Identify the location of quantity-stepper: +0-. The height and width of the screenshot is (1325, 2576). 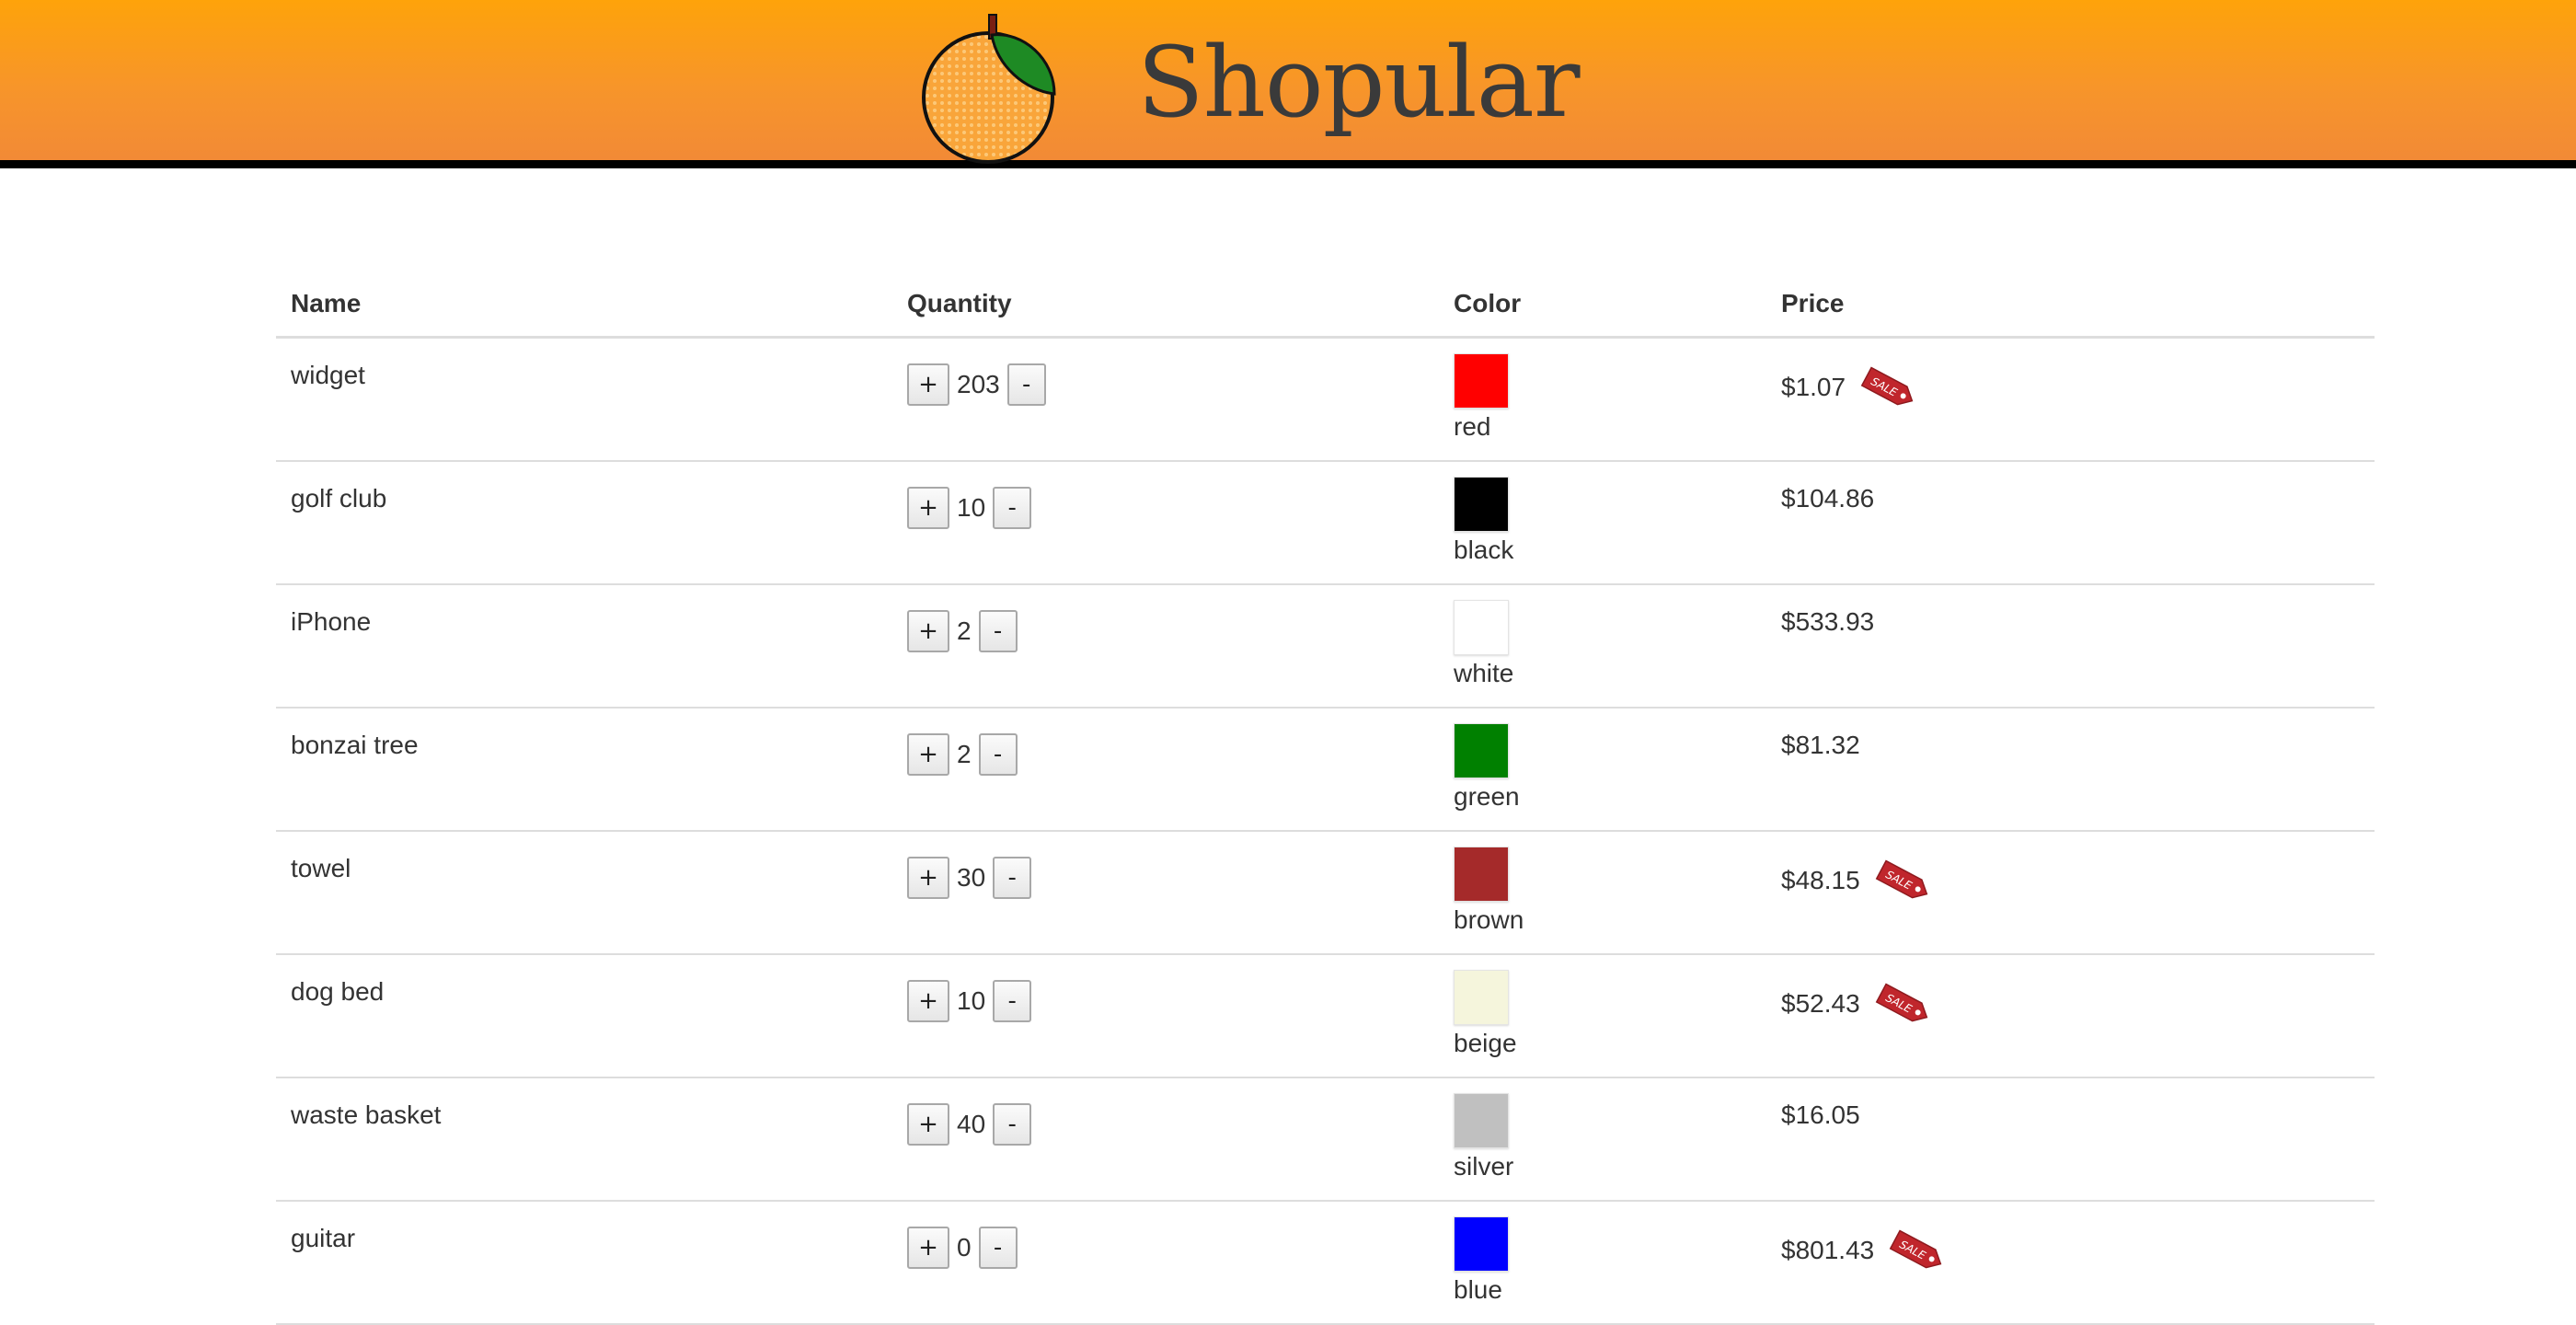
(962, 1248).